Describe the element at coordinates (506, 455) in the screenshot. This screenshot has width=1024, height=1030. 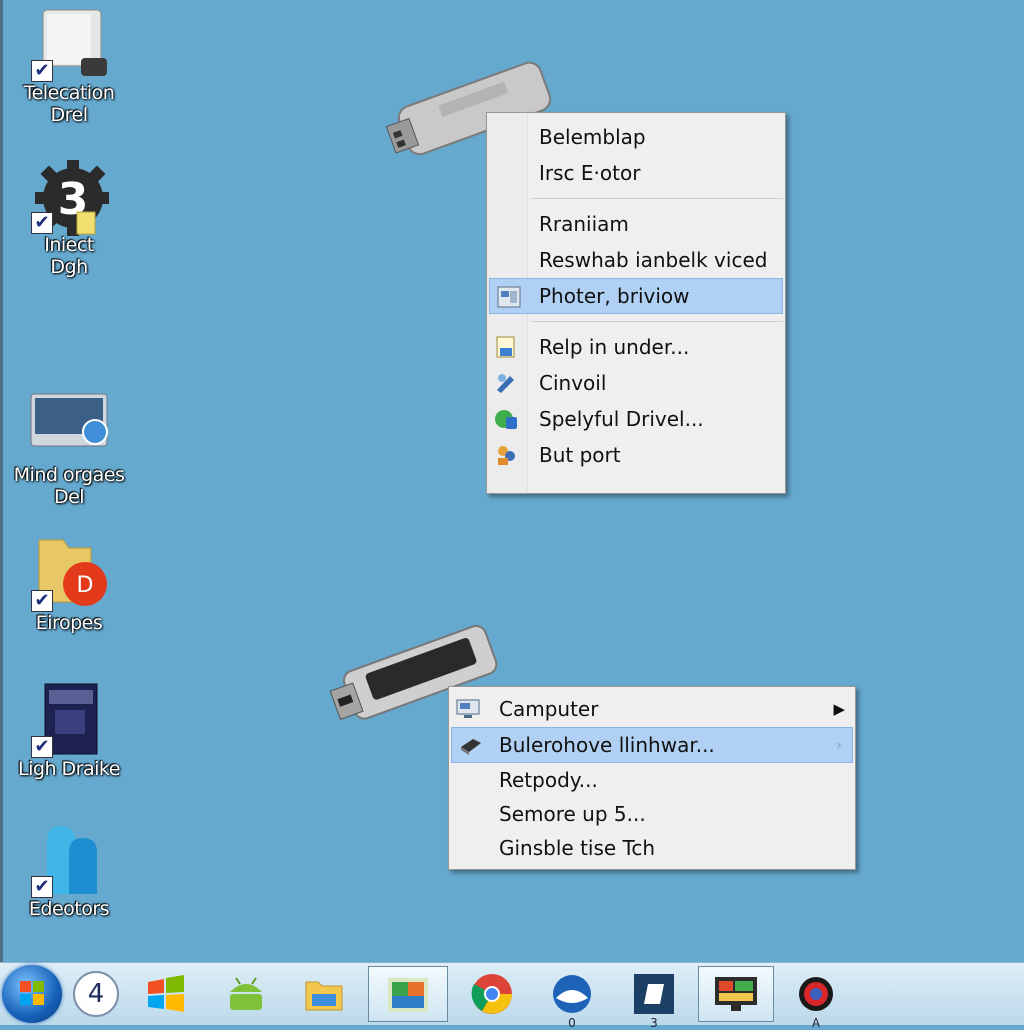
I see `users-icon` at that location.